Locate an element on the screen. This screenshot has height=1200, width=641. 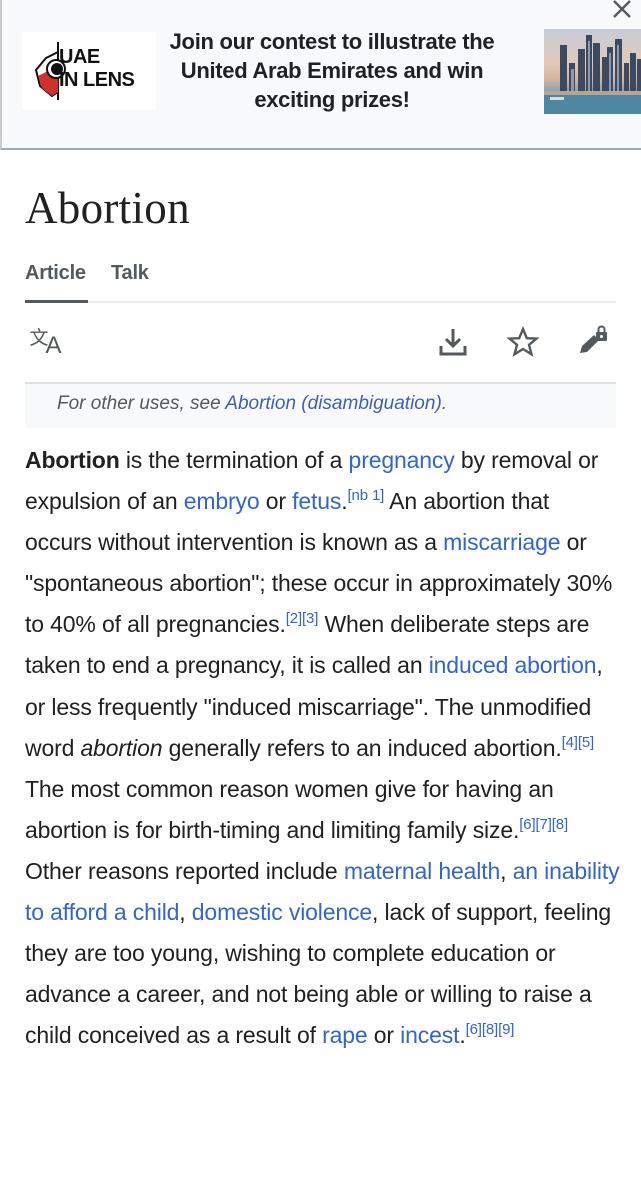
edit-locked-button is located at coordinates (593, 342).